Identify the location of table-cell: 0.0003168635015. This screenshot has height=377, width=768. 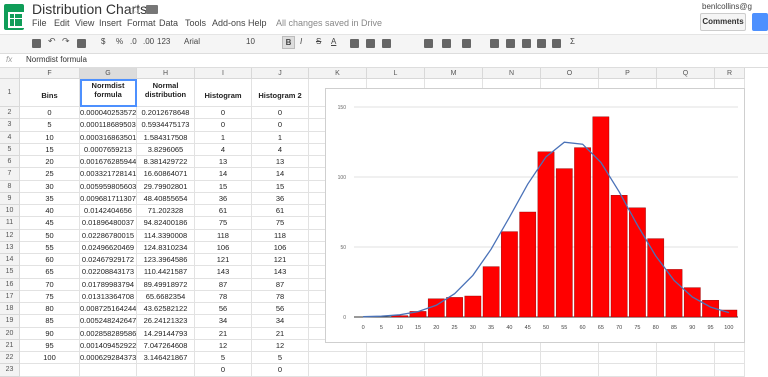
(108, 137).